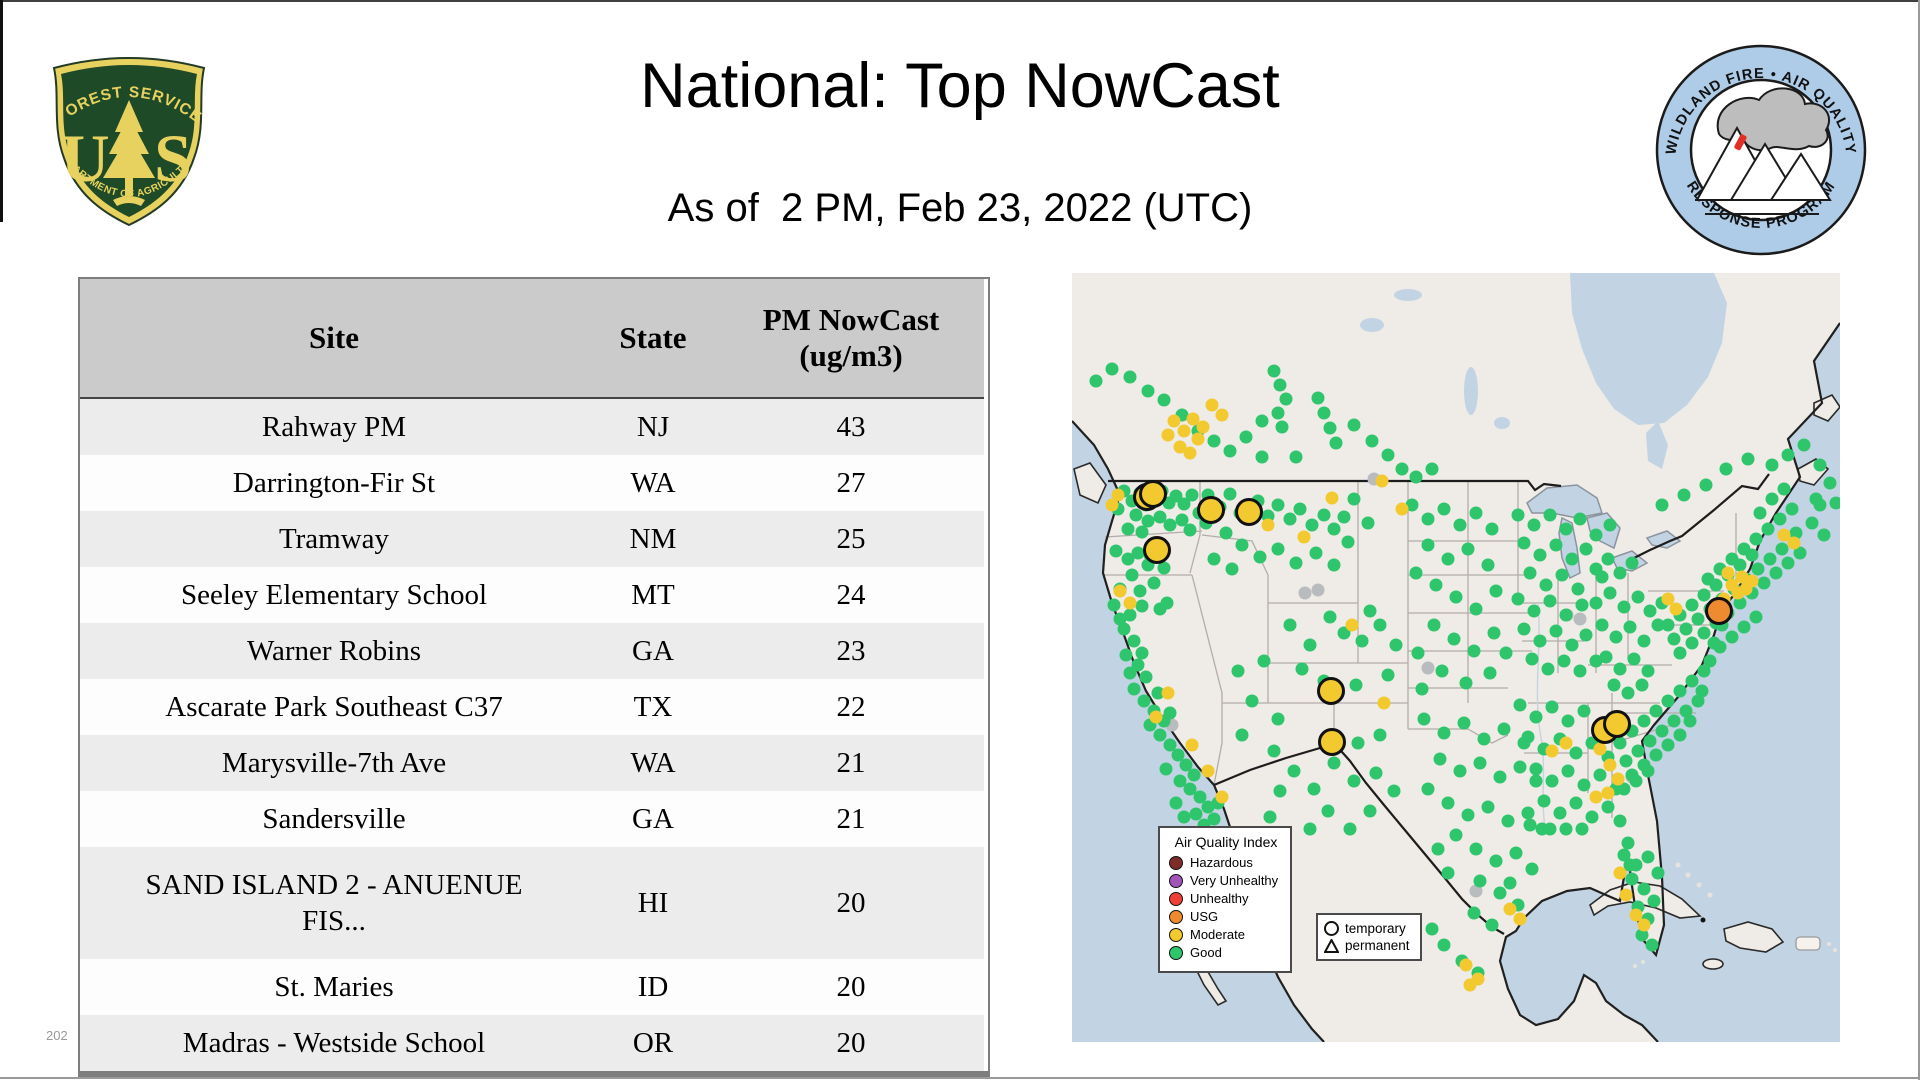 Image resolution: width=1920 pixels, height=1080 pixels. What do you see at coordinates (532, 903) in the screenshot?
I see `table-row: SAND ISLAND 2 - ANUENUE FIS... HI 20` at bounding box center [532, 903].